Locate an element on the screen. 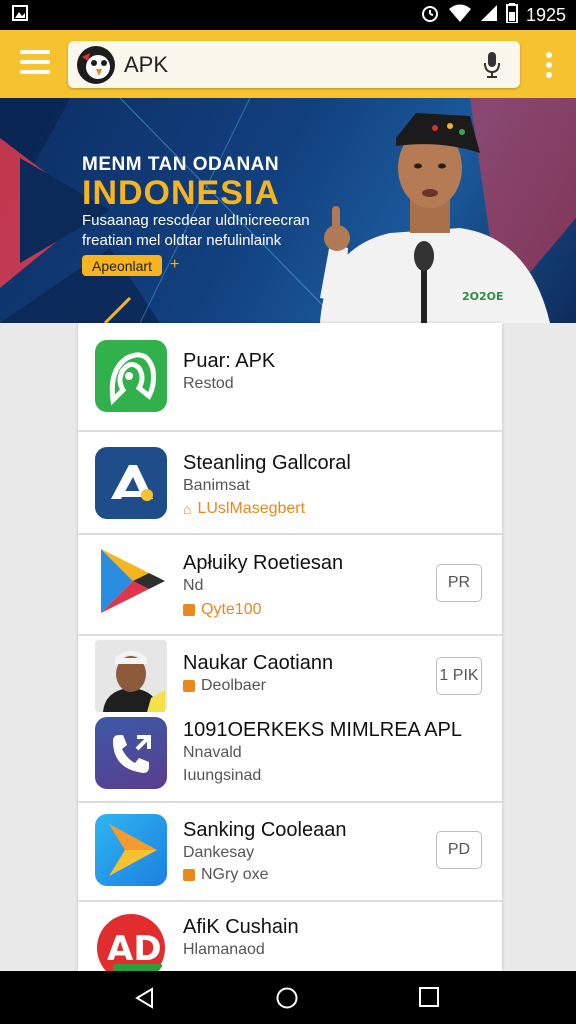  hamburger-menu-icon is located at coordinates (35, 64).